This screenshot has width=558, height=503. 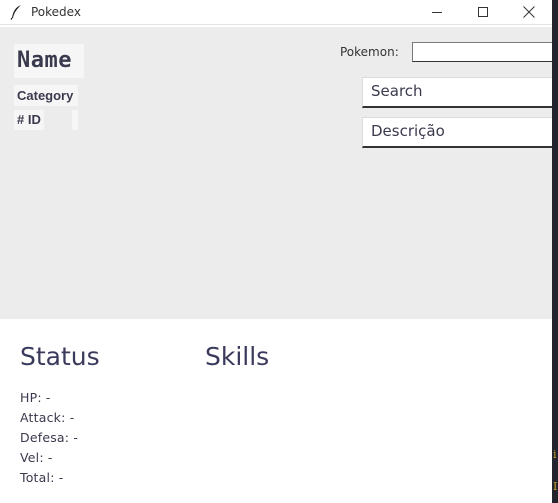 What do you see at coordinates (46, 95) in the screenshot?
I see `pokemon-category: Category` at bounding box center [46, 95].